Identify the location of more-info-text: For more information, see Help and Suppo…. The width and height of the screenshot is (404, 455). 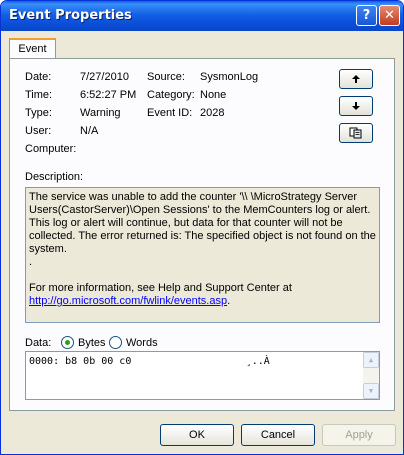
(160, 288).